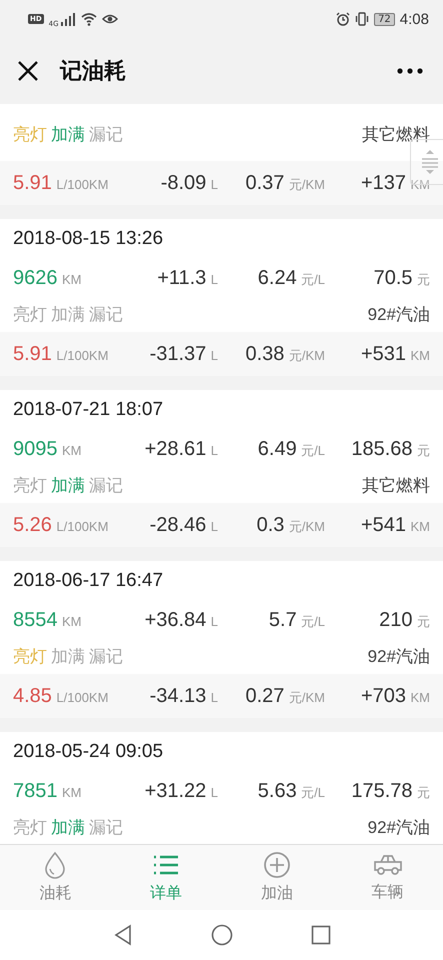 The width and height of the screenshot is (443, 960). What do you see at coordinates (110, 19) in the screenshot?
I see `eye-icon` at bounding box center [110, 19].